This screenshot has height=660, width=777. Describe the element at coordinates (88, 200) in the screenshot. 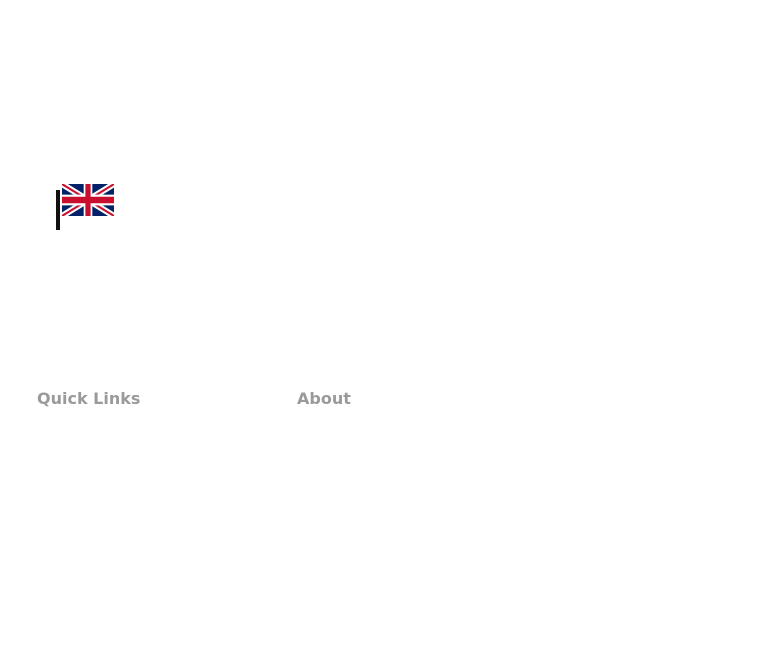

I see `uk-flag-icon` at that location.